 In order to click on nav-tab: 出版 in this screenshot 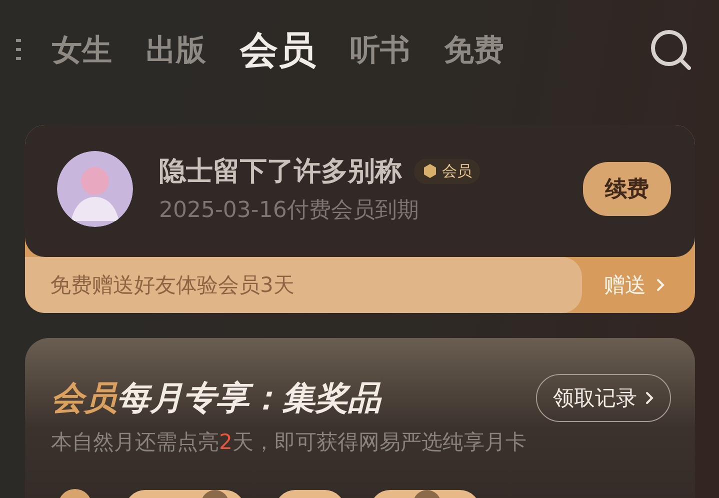, I will do `click(176, 50)`.